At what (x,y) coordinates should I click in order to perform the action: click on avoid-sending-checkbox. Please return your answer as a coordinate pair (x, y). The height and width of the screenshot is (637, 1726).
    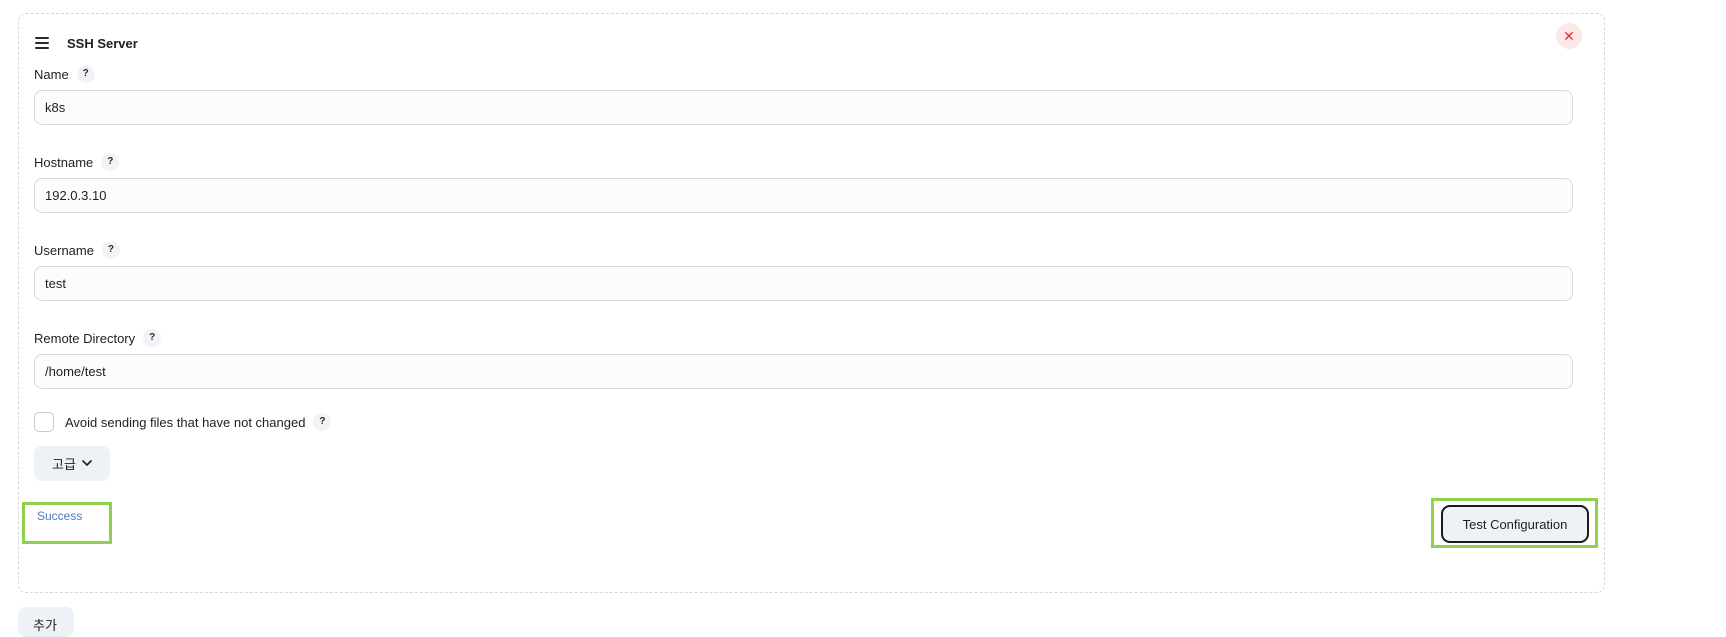
    Looking at the image, I should click on (44, 422).